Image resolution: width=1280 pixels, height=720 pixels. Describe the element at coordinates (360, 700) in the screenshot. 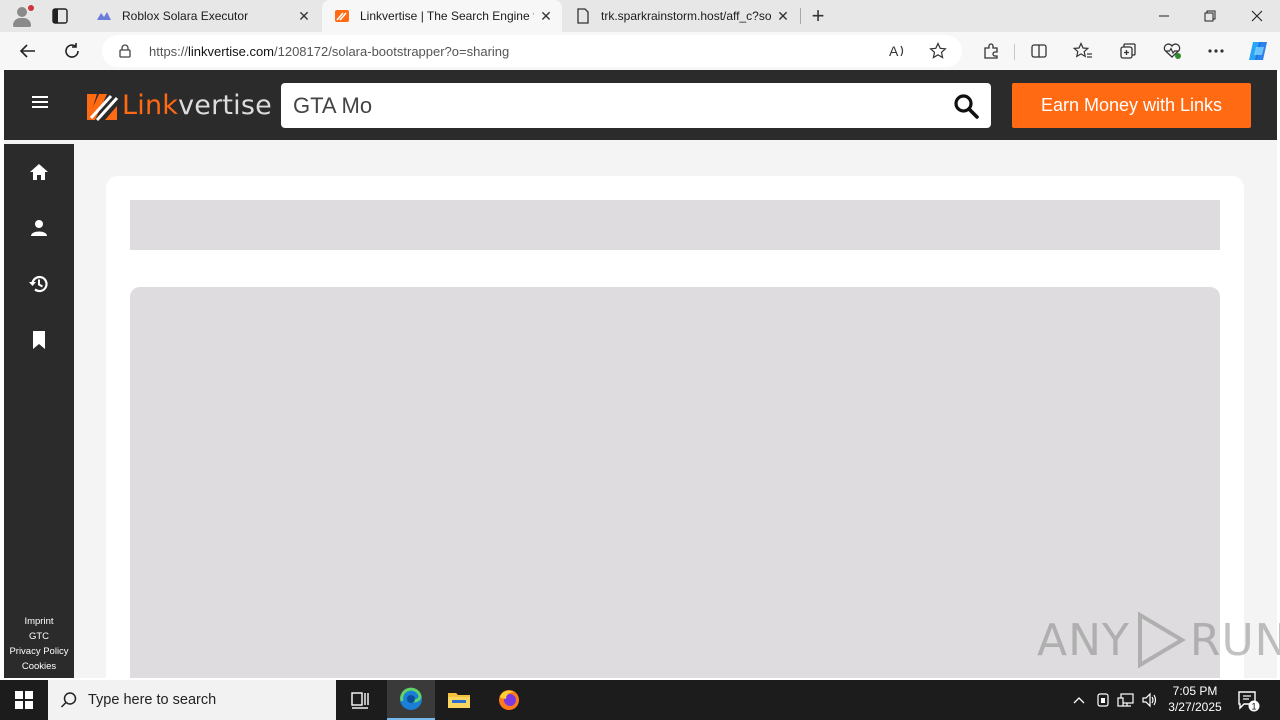

I see `task-view-icon` at that location.